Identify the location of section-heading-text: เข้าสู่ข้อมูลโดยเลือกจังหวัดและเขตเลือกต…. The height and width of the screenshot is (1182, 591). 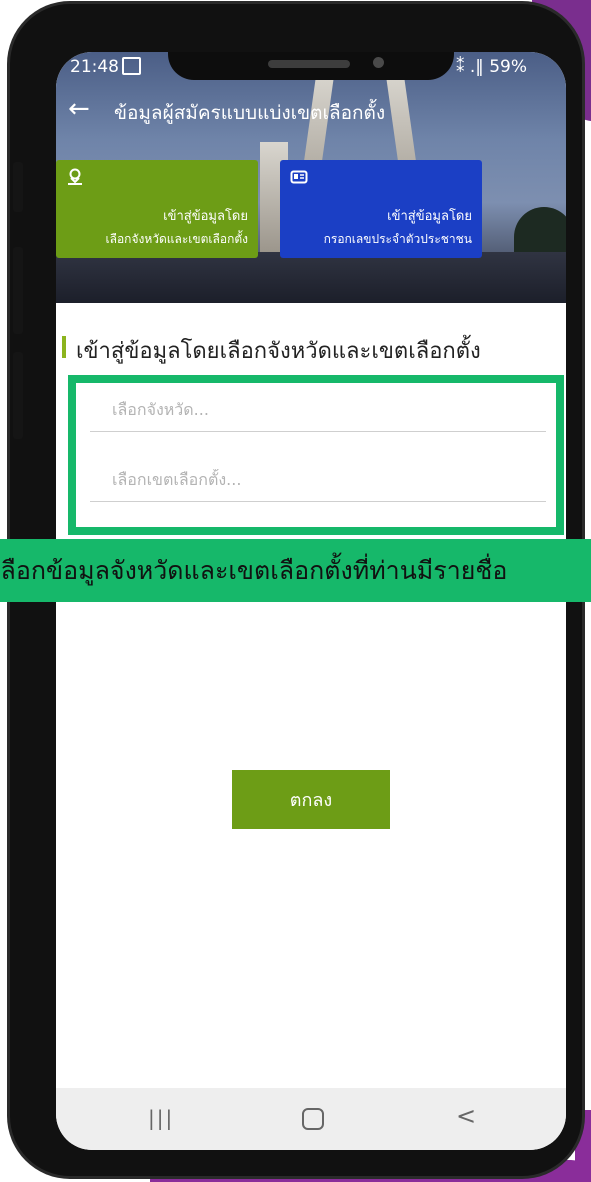
(278, 351).